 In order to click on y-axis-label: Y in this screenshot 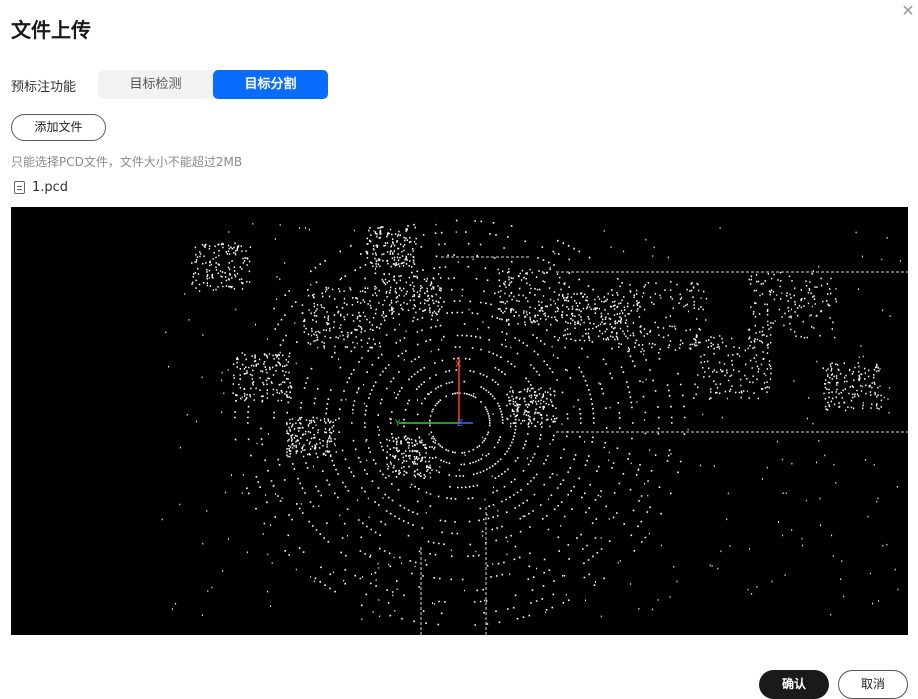, I will do `click(397, 424)`.